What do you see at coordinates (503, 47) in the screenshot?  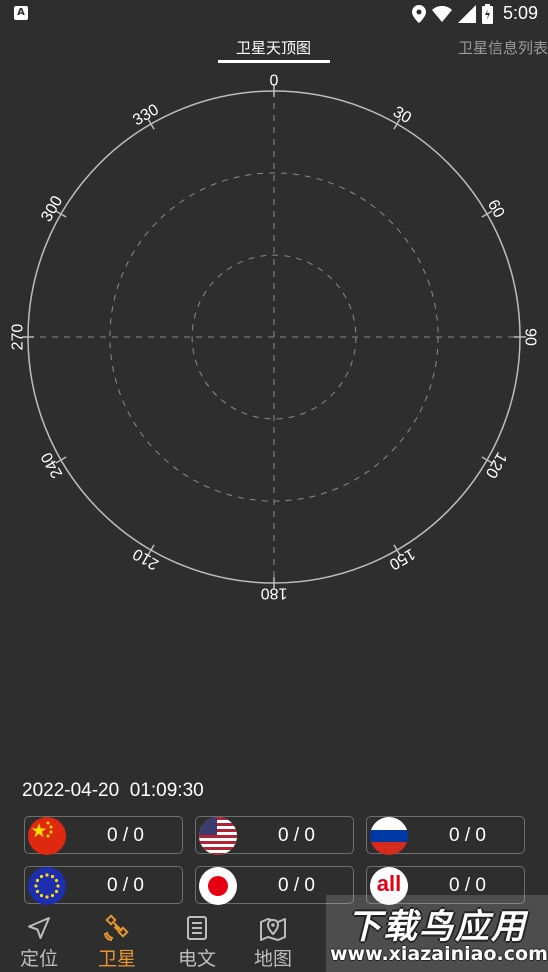 I see `tab-satellite-list: 卫星信息列表` at bounding box center [503, 47].